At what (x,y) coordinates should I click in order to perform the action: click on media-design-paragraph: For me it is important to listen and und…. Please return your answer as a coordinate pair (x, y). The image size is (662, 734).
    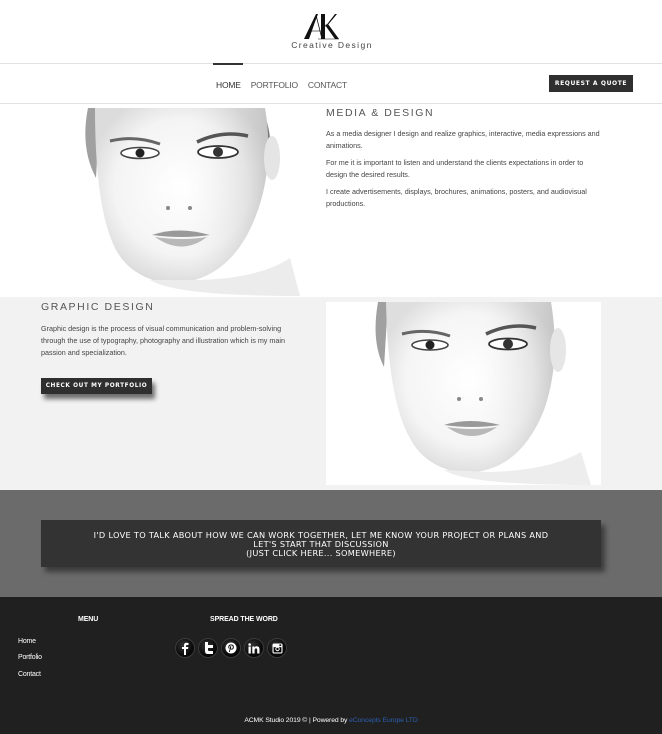
    Looking at the image, I should click on (455, 168).